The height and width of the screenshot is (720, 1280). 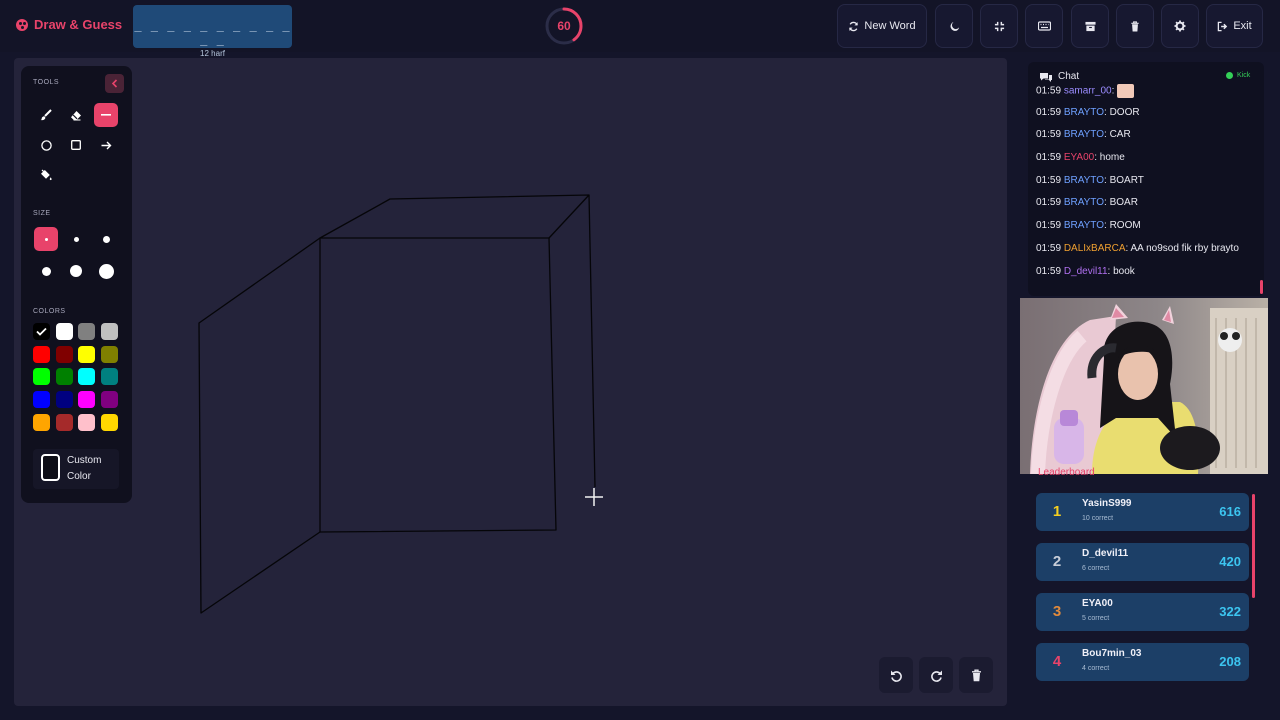 I want to click on custom-color-button: Custom Color, so click(x=76, y=469).